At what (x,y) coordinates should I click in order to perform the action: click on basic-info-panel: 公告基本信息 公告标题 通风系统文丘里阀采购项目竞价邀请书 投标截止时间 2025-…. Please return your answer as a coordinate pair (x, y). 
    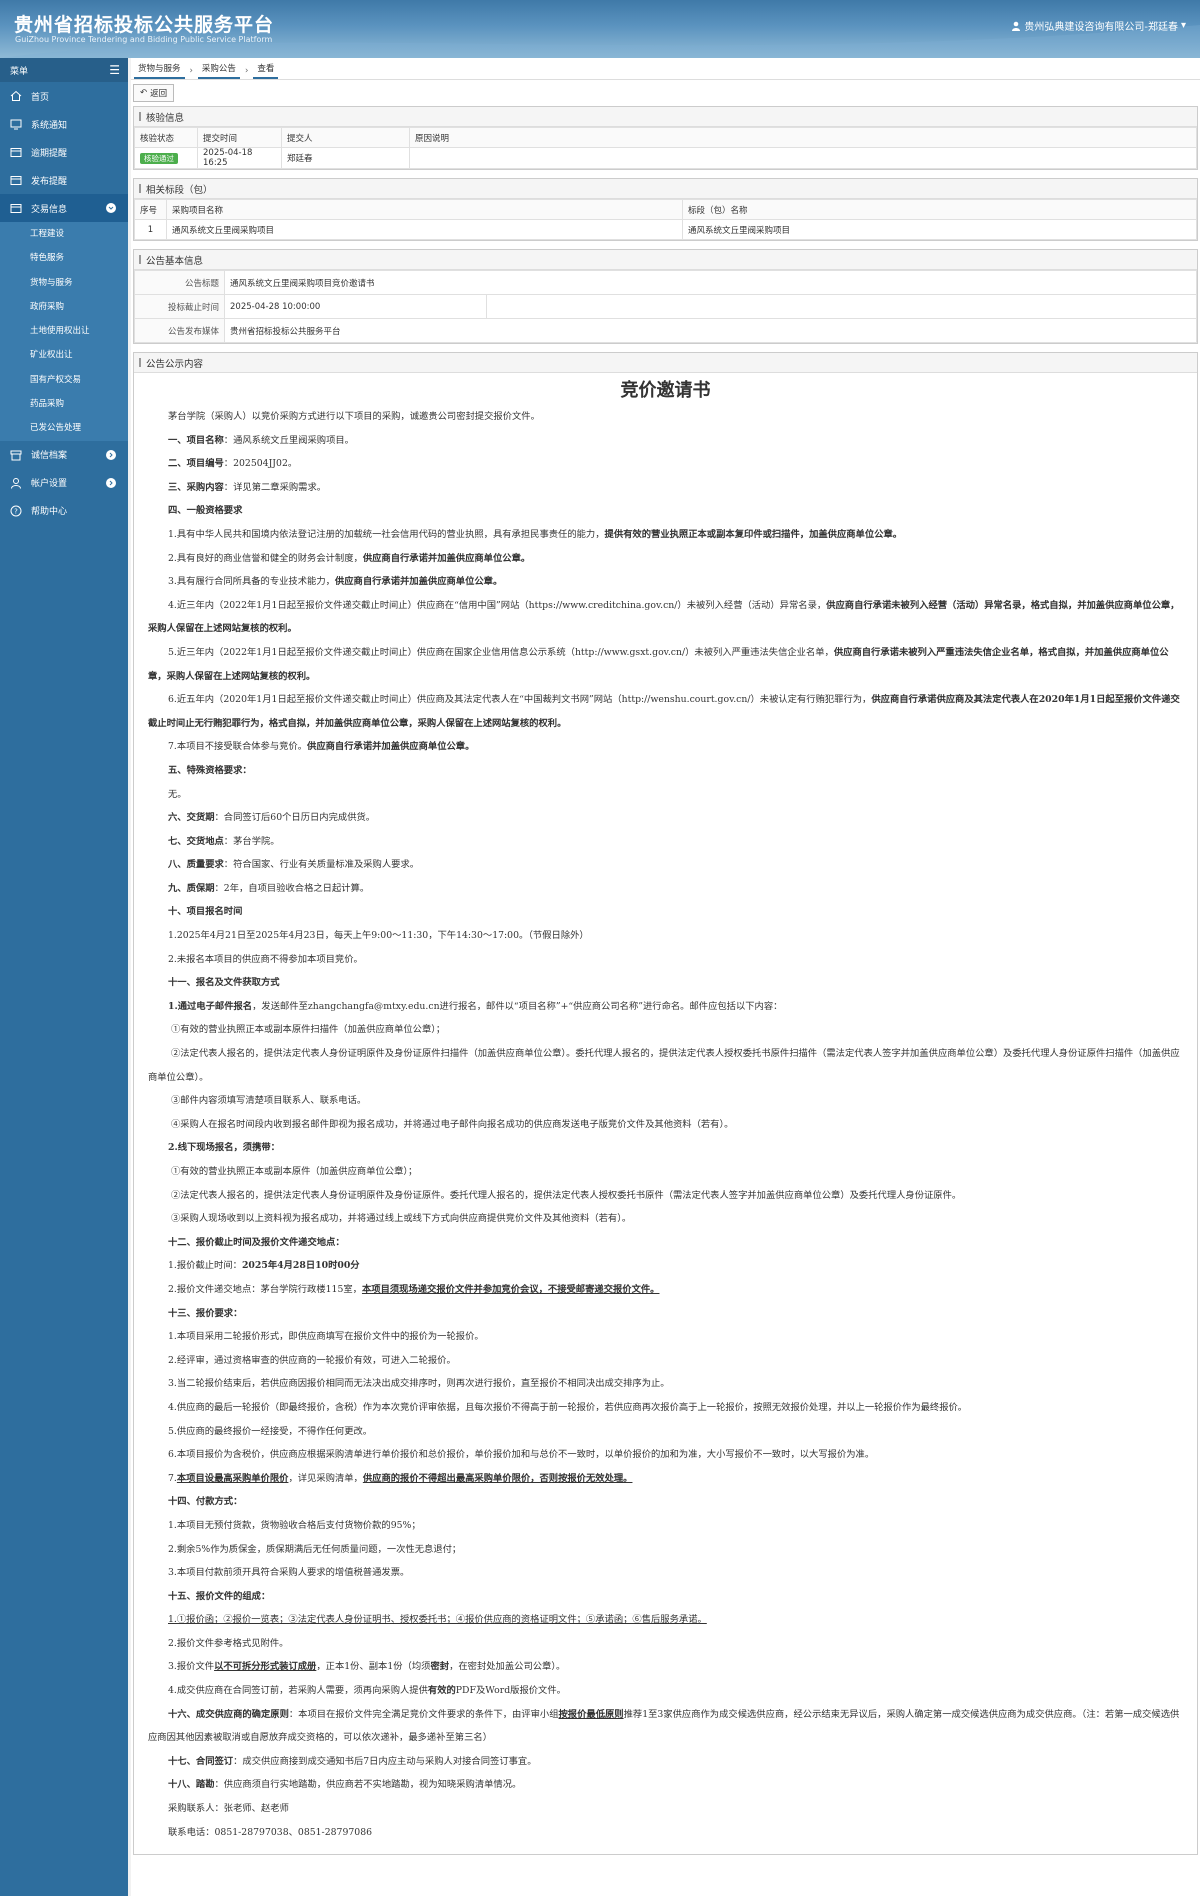
    Looking at the image, I should click on (665, 296).